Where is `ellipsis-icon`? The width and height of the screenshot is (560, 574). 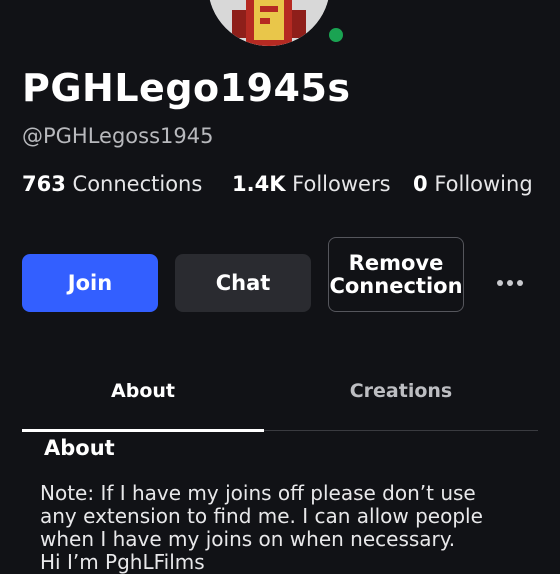
ellipsis-icon is located at coordinates (510, 283).